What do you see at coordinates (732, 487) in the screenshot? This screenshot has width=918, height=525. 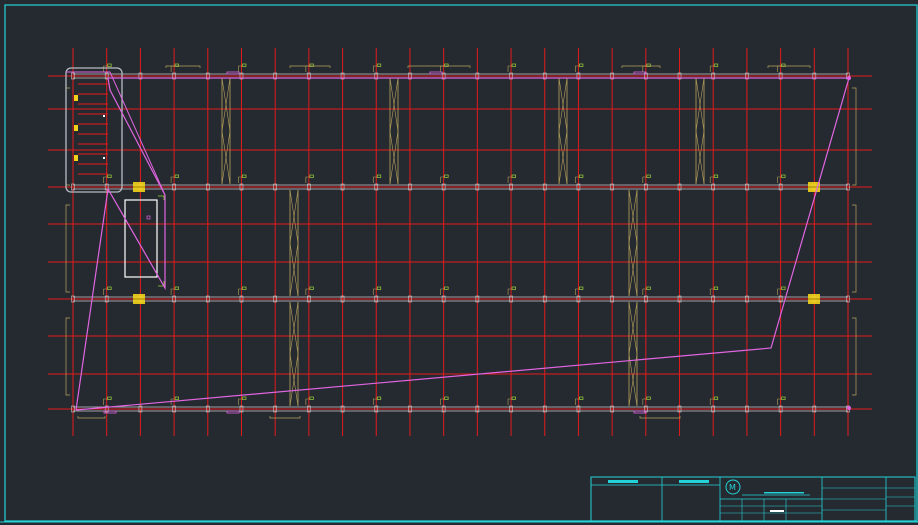 I see `svg-text: M` at bounding box center [732, 487].